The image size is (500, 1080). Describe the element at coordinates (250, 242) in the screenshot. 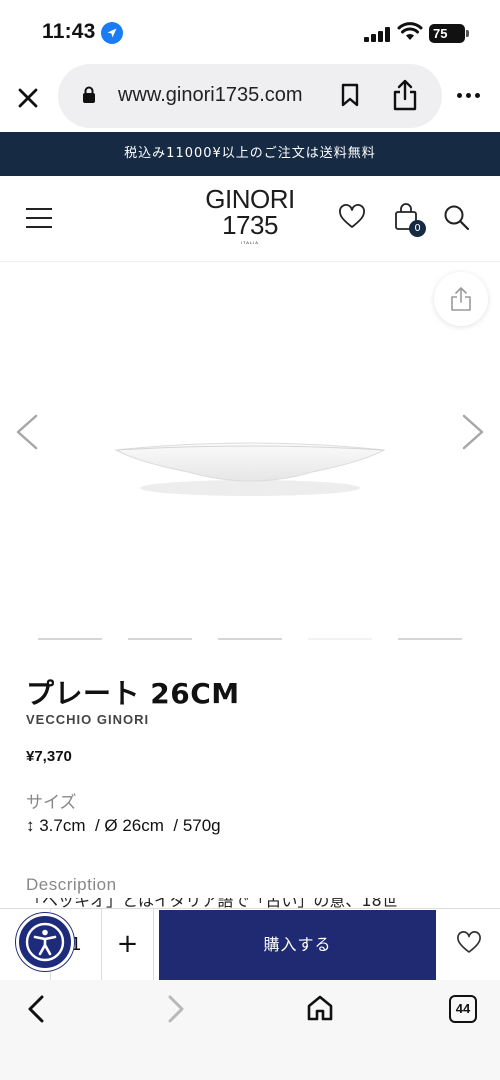

I see `logo-line-3: ITALIA` at that location.